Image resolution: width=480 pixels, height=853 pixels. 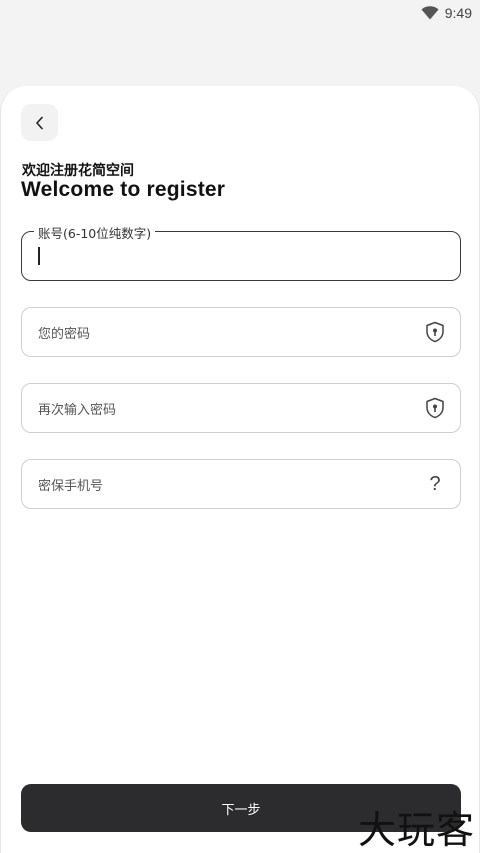 What do you see at coordinates (435, 484) in the screenshot?
I see `question-icon: ?` at bounding box center [435, 484].